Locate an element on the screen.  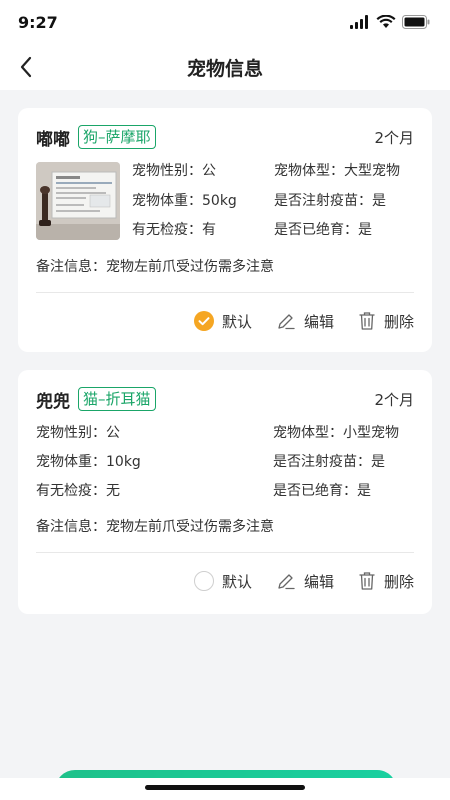
home-indicator is located at coordinates (225, 787).